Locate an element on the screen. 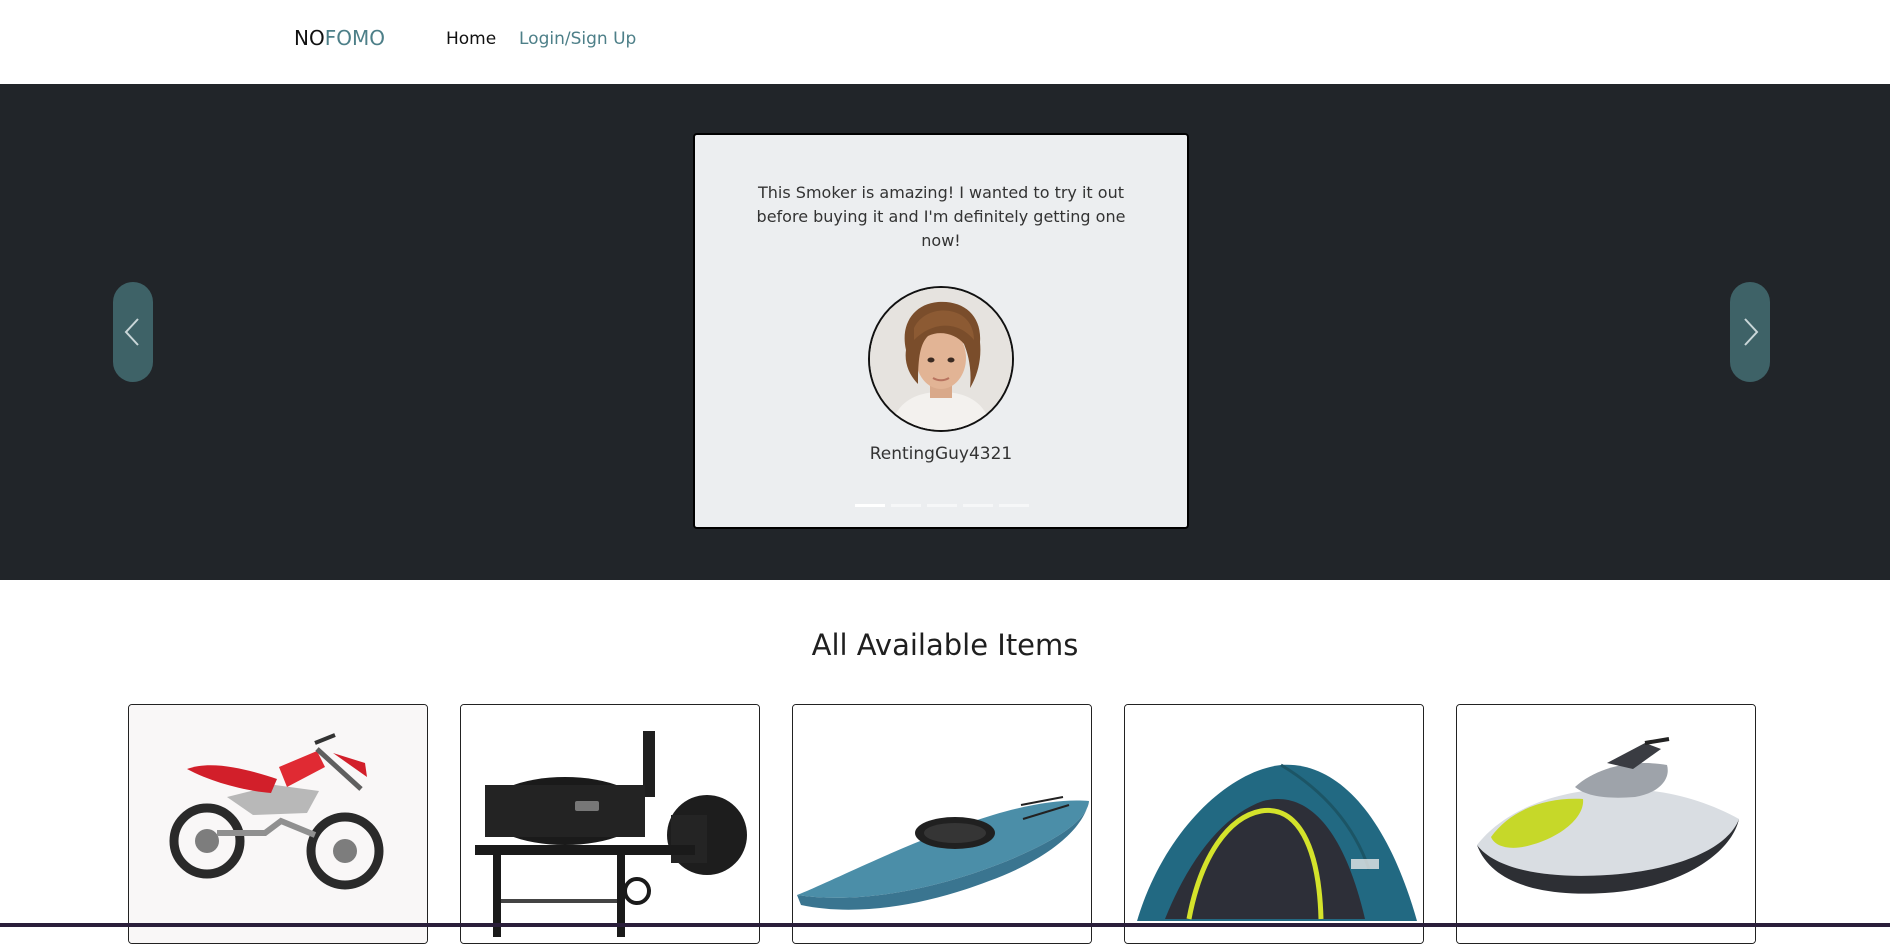  reviewer-name: RentingGuy4321 is located at coordinates (941, 454).